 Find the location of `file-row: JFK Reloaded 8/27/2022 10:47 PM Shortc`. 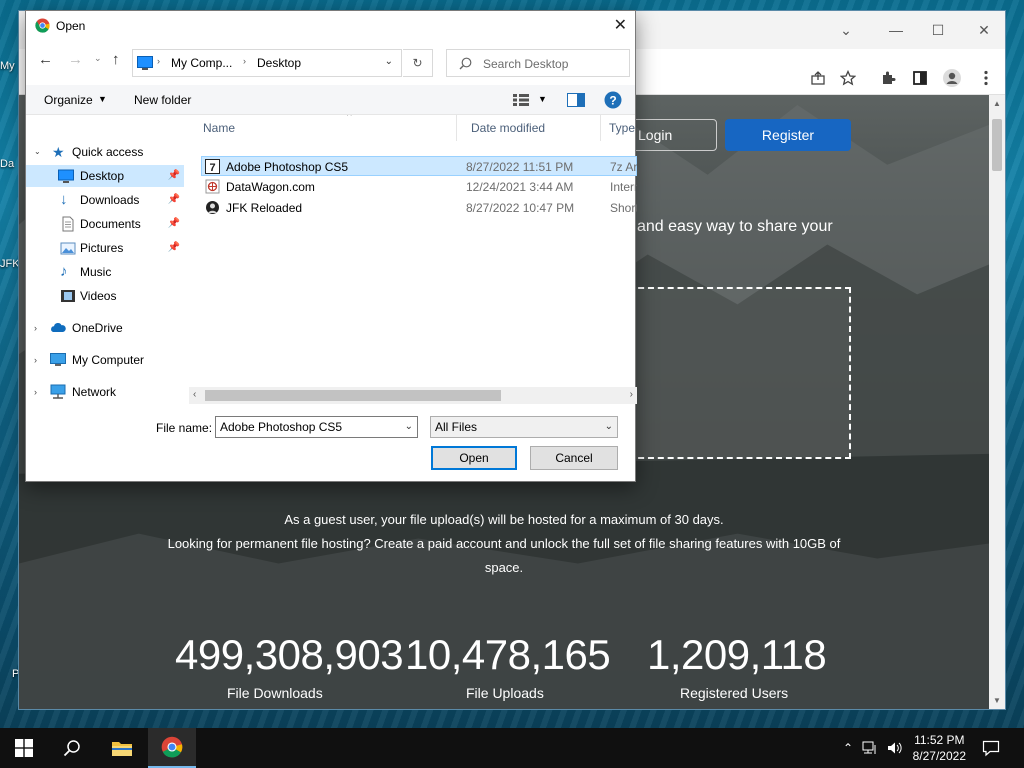

file-row: JFK Reloaded 8/27/2022 10:47 PM Shortc is located at coordinates (419, 208).